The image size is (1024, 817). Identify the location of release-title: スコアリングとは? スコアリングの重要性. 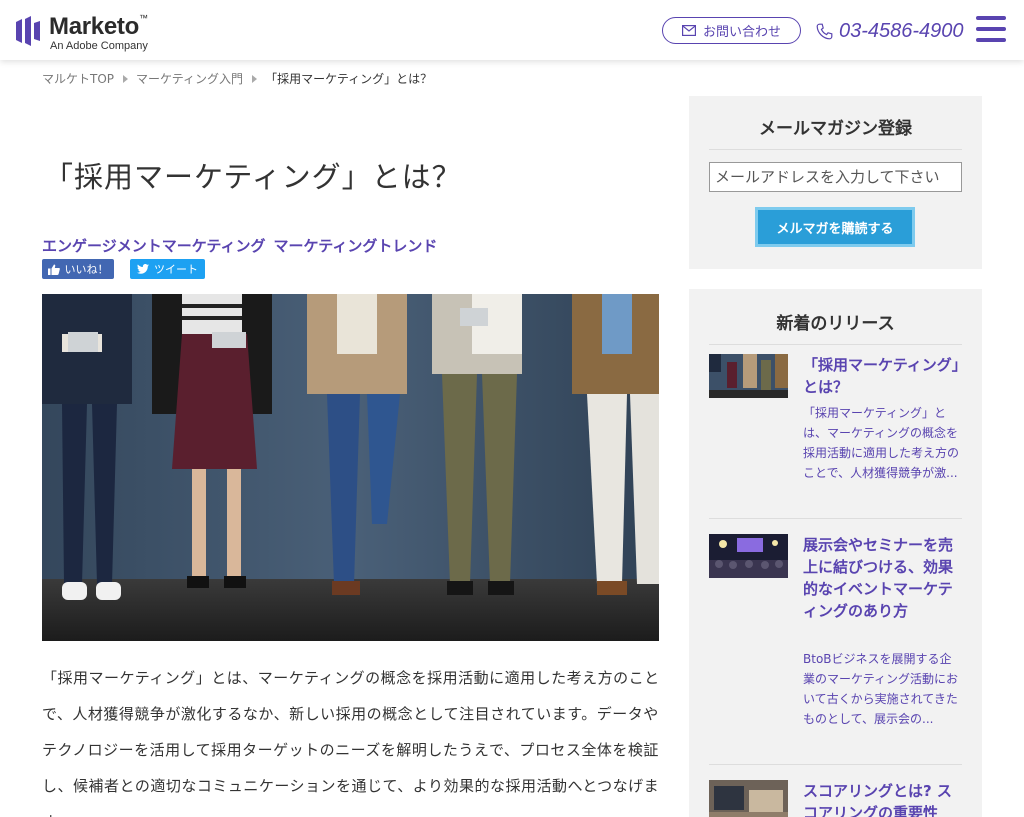
(883, 798).